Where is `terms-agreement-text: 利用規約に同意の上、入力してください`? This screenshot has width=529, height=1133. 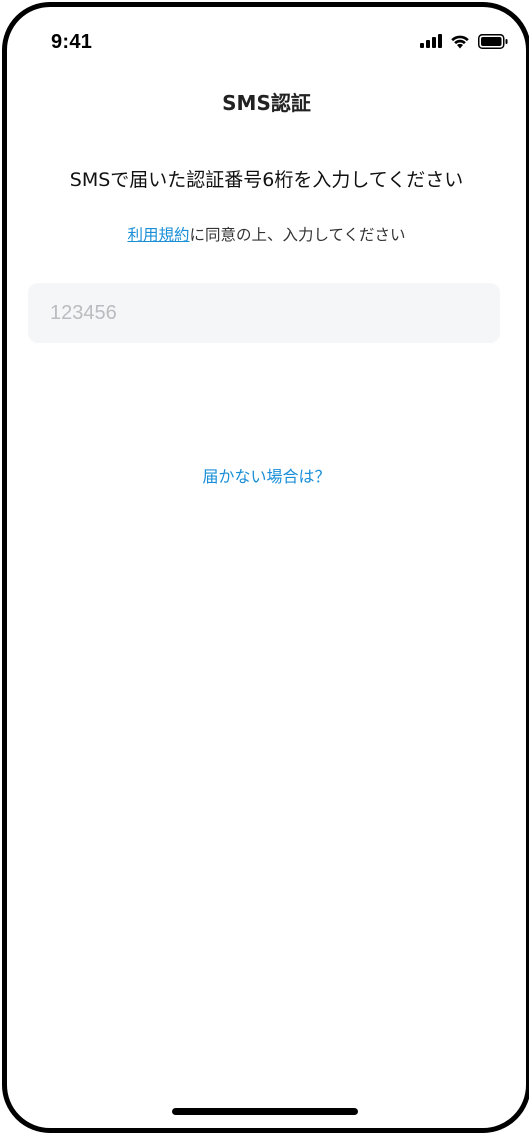
terms-agreement-text: 利用規約に同意の上、入力してください is located at coordinates (266, 234).